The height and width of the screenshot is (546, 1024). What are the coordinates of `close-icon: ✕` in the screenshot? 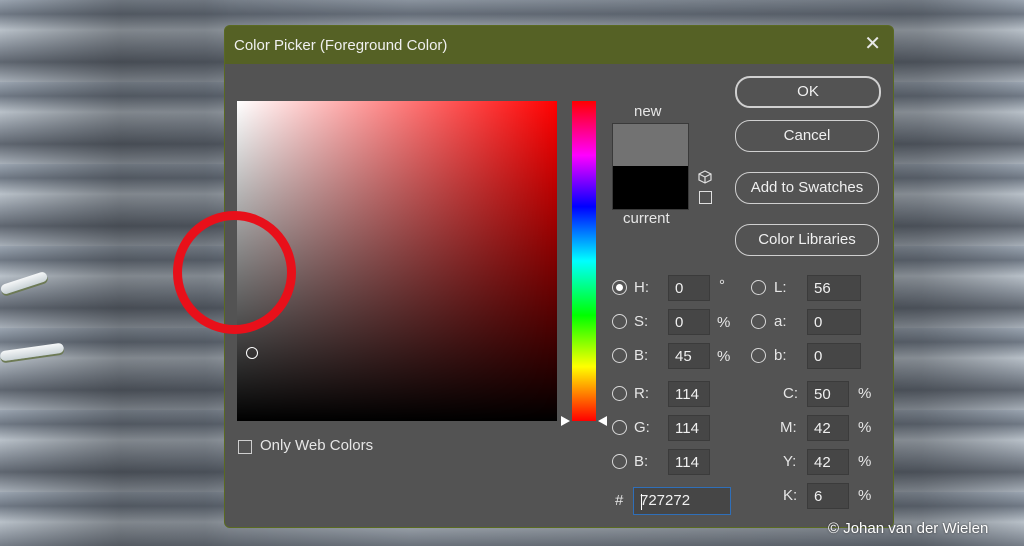 It's located at (872, 44).